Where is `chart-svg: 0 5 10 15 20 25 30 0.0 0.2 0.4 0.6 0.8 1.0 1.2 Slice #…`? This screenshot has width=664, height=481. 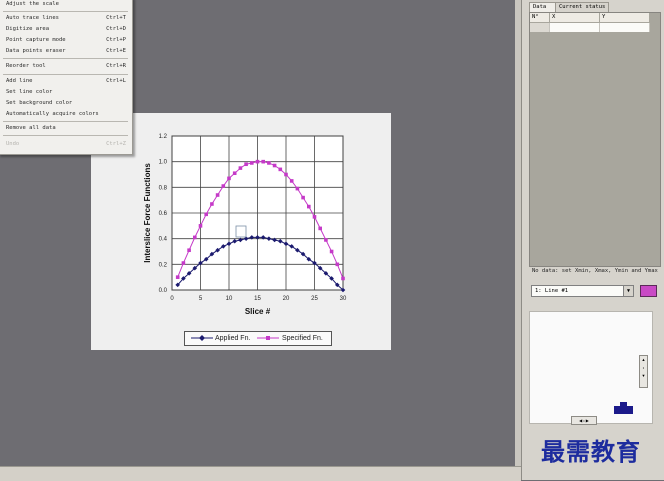 chart-svg: 0 5 10 15 20 25 30 0.0 0.2 0.4 0.6 0.8 1.0 1.2 Slice #… is located at coordinates (245, 225).